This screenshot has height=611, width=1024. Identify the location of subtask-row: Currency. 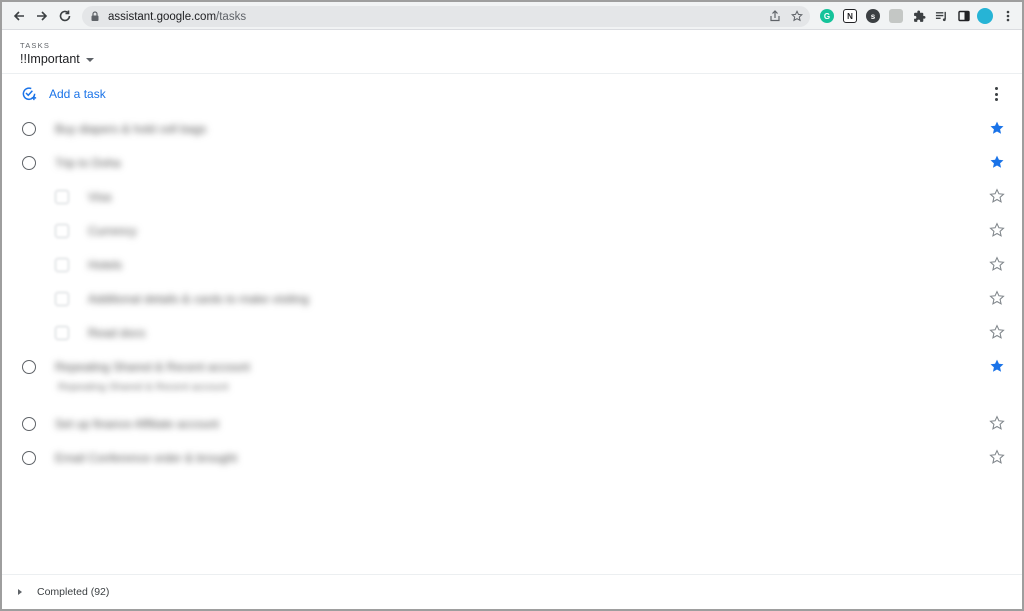
(512, 231).